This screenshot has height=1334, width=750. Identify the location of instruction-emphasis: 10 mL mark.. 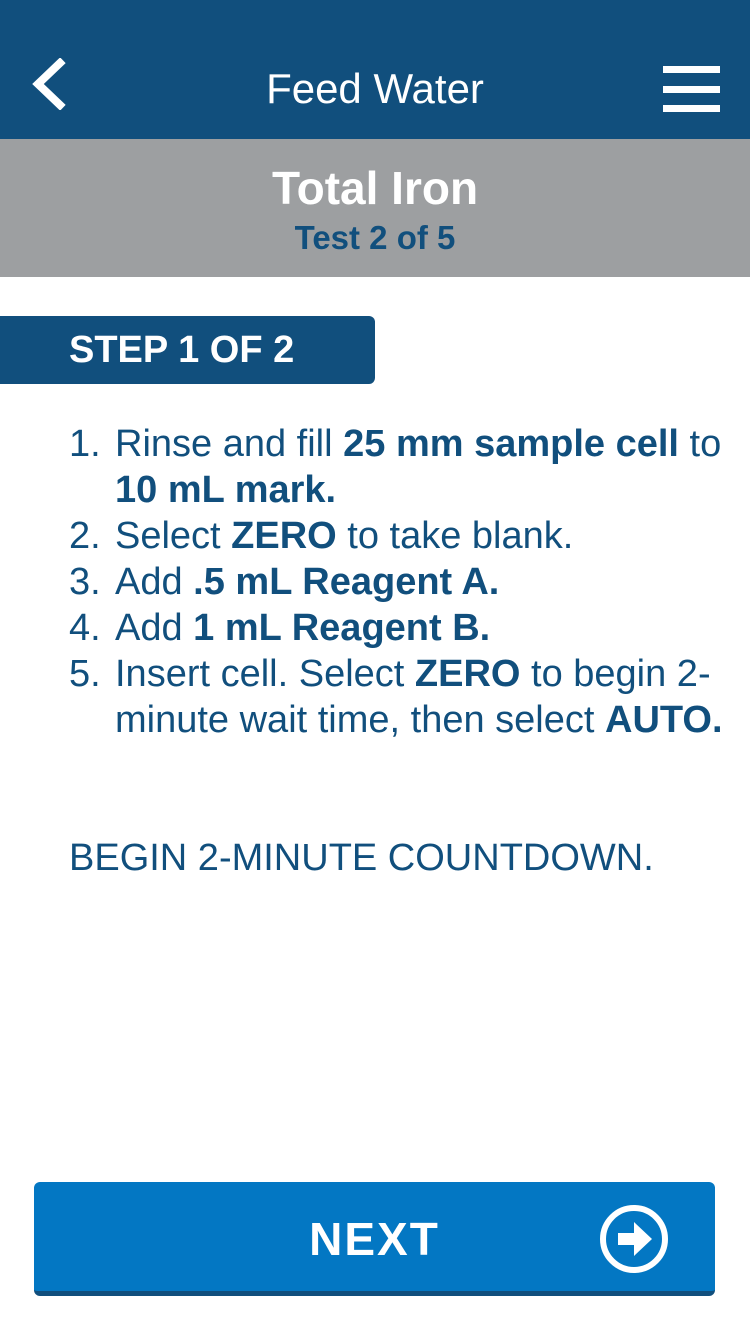
(226, 490).